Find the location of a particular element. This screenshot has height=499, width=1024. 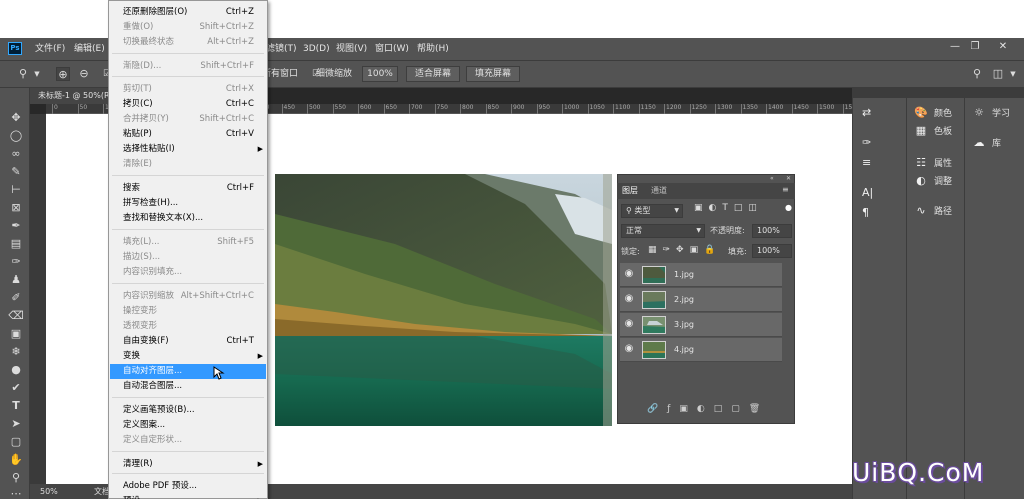

document-tab: 未标题-1 @ 50%(RGB/8) is located at coordinates (70, 96).